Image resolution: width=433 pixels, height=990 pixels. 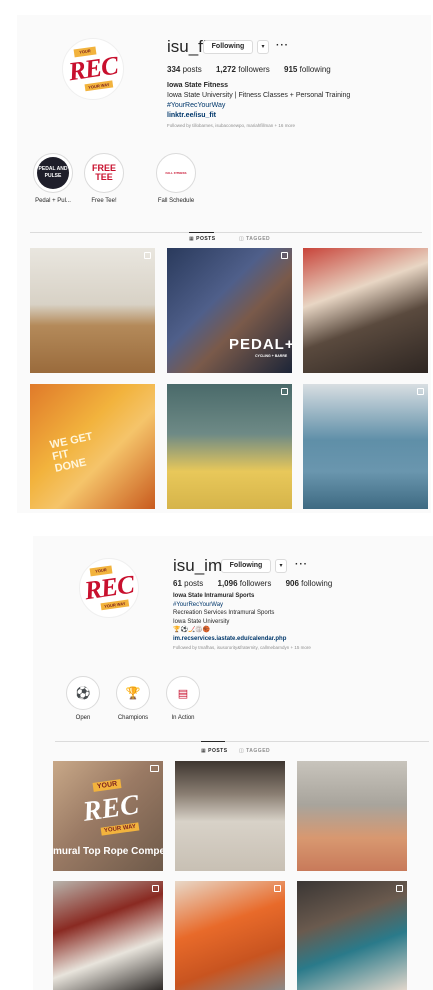 I want to click on highlight-in-action: ▤ In Action, so click(x=183, y=698).